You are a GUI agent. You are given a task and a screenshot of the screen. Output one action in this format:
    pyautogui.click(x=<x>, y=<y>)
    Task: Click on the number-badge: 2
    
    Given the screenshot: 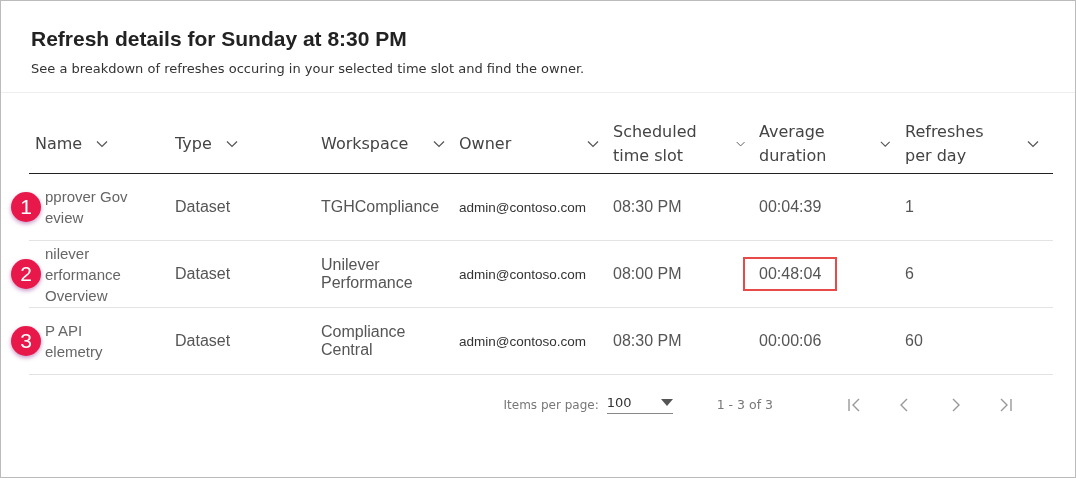 What is the action you would take?
    pyautogui.click(x=26, y=274)
    